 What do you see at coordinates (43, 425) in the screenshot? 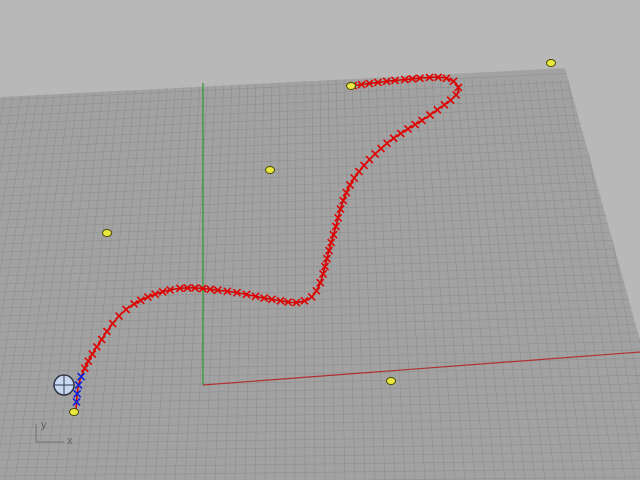
I see `axis-label: y` at bounding box center [43, 425].